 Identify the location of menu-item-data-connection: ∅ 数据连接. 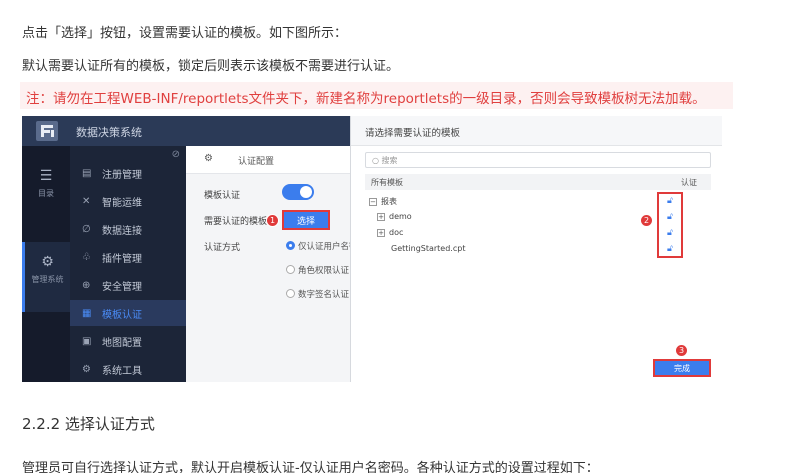
(128, 229).